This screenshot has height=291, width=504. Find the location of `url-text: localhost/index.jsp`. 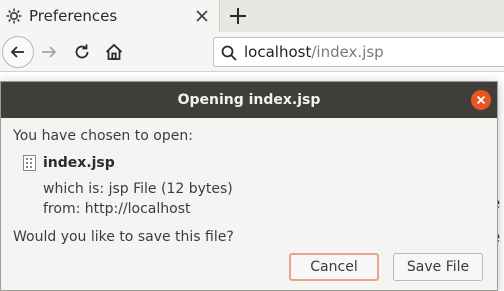

url-text: localhost/index.jsp is located at coordinates (314, 52).